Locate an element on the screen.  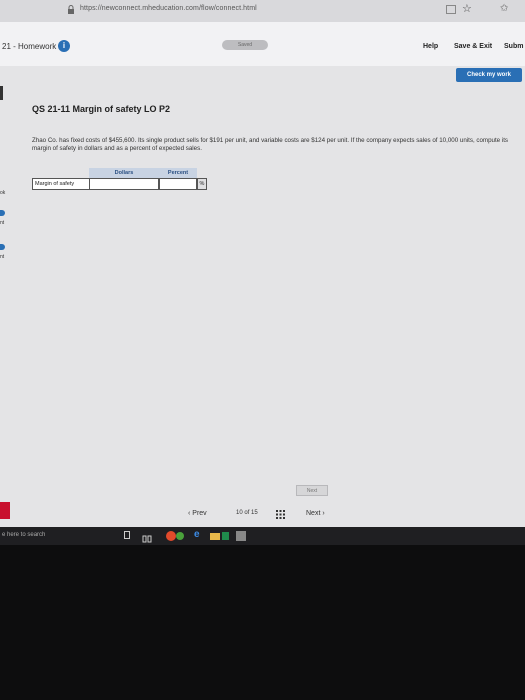
prev-label: Prev is located at coordinates (199, 513).